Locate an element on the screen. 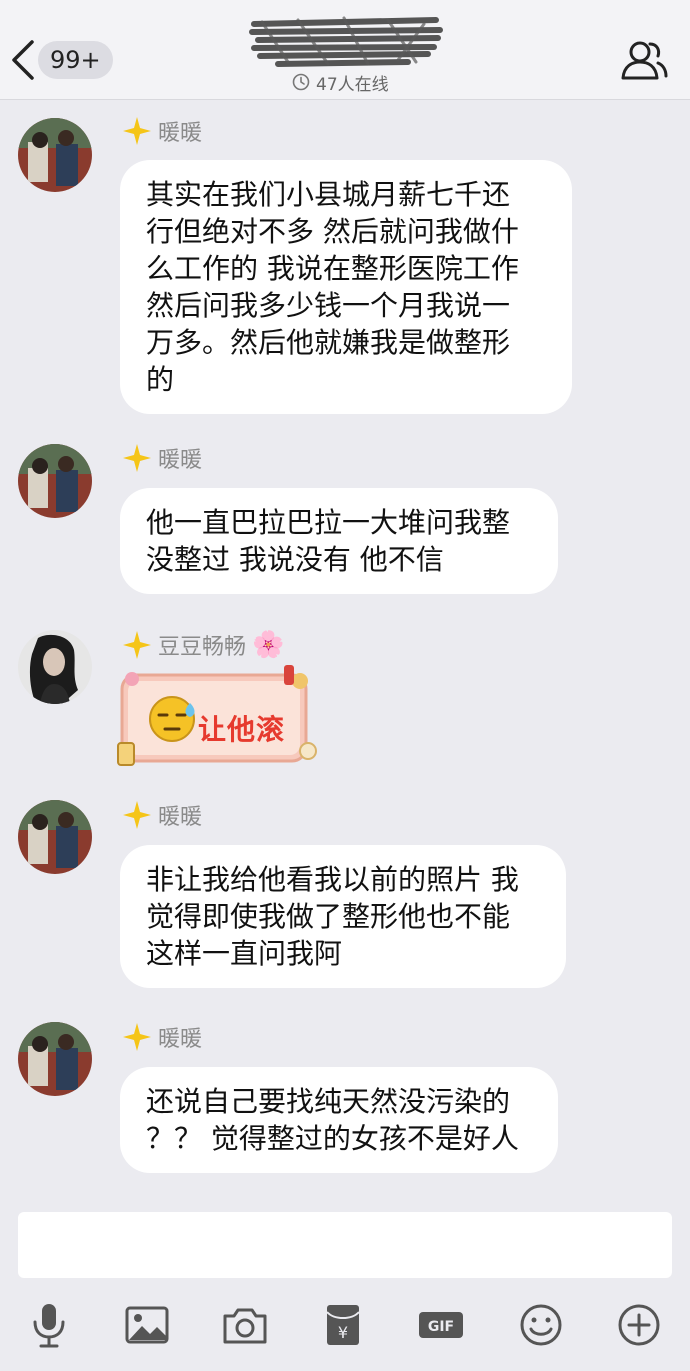  redacted-group-title is located at coordinates (346, 41).